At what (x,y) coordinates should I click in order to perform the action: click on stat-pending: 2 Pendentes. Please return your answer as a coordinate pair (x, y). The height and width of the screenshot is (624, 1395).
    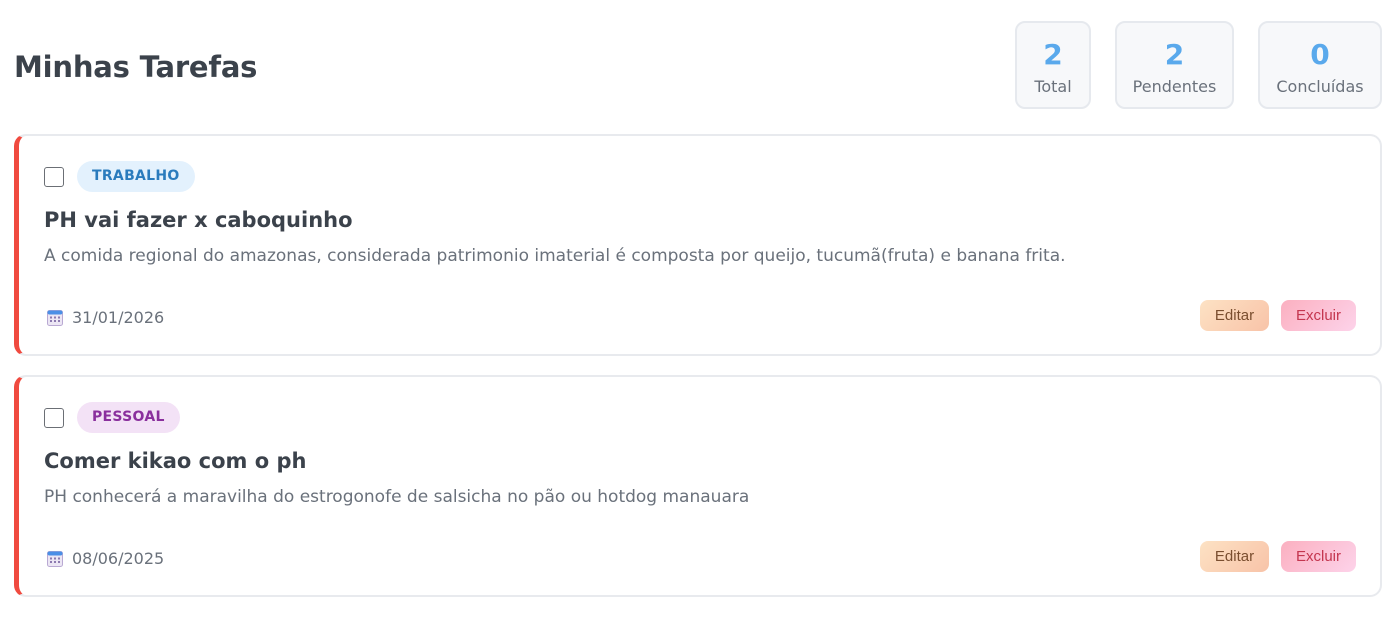
    Looking at the image, I should click on (1174, 65).